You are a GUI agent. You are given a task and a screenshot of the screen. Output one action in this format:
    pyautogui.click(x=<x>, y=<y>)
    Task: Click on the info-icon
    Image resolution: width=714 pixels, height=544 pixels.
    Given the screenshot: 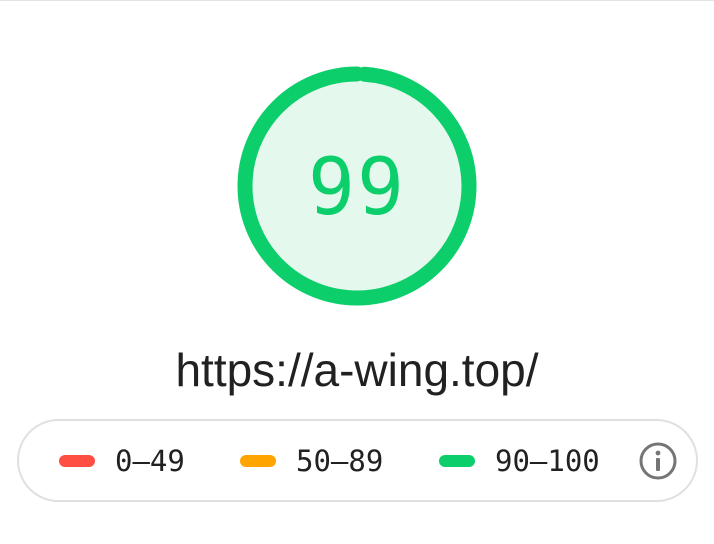 What is the action you would take?
    pyautogui.click(x=658, y=461)
    